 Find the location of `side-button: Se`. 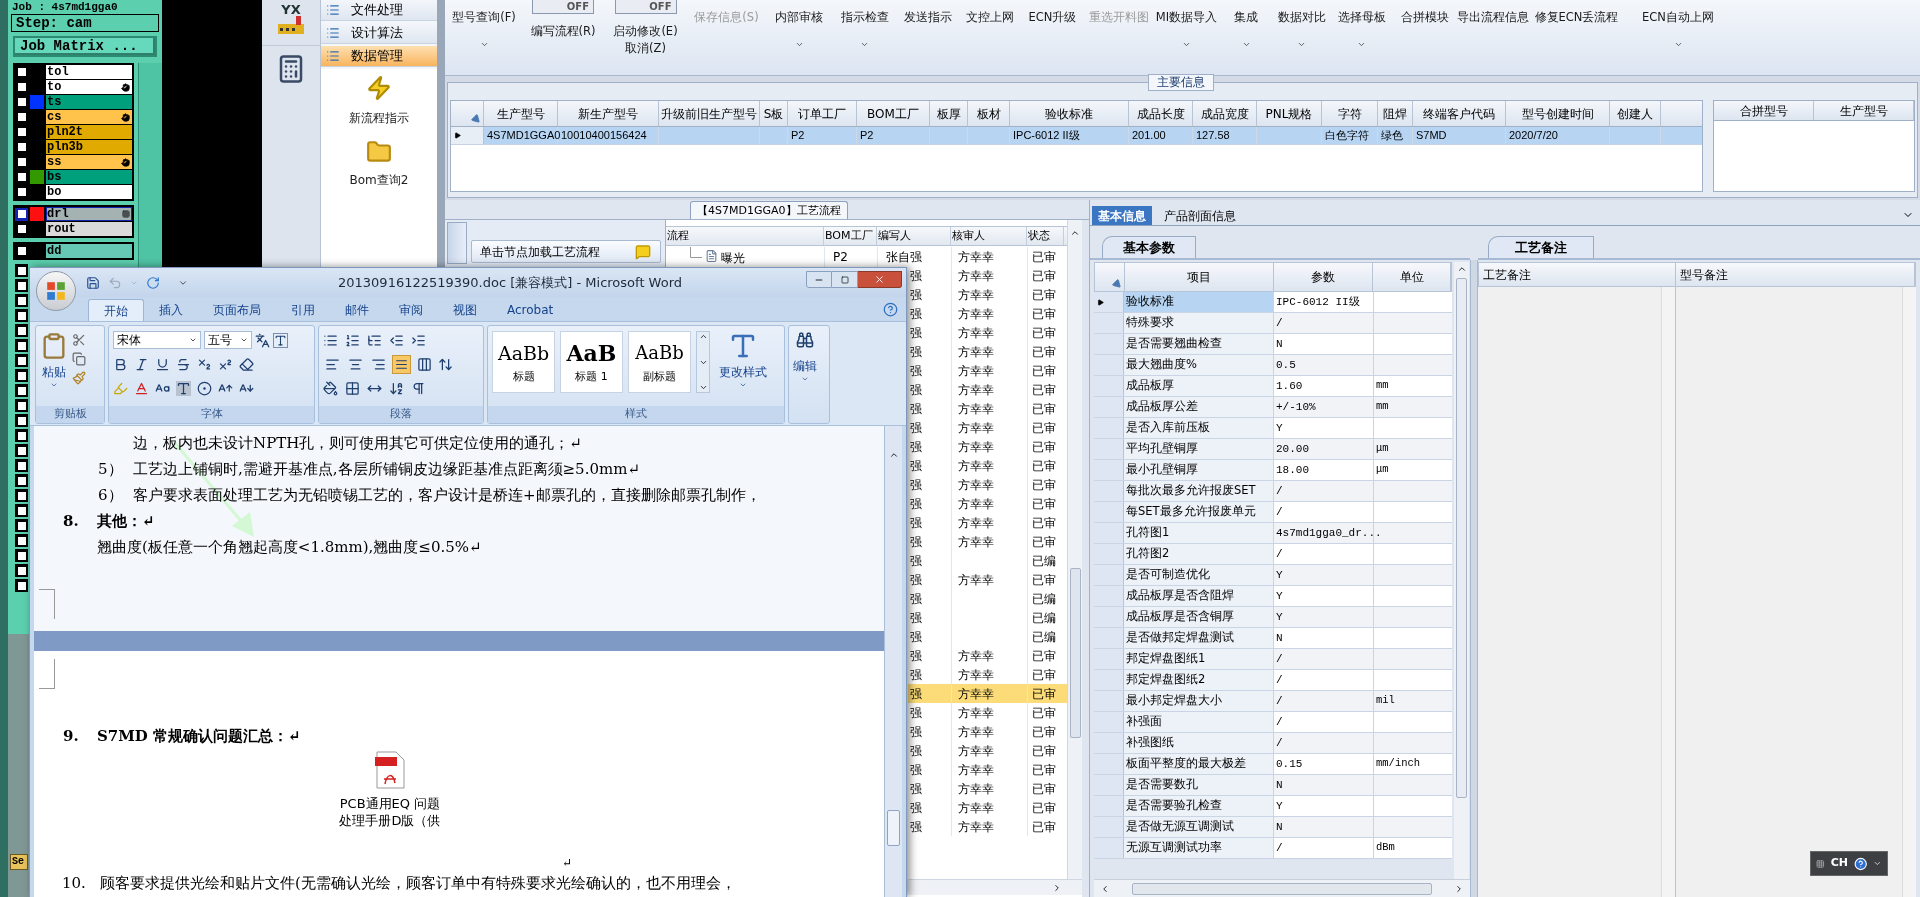

side-button: Se is located at coordinates (19, 862).